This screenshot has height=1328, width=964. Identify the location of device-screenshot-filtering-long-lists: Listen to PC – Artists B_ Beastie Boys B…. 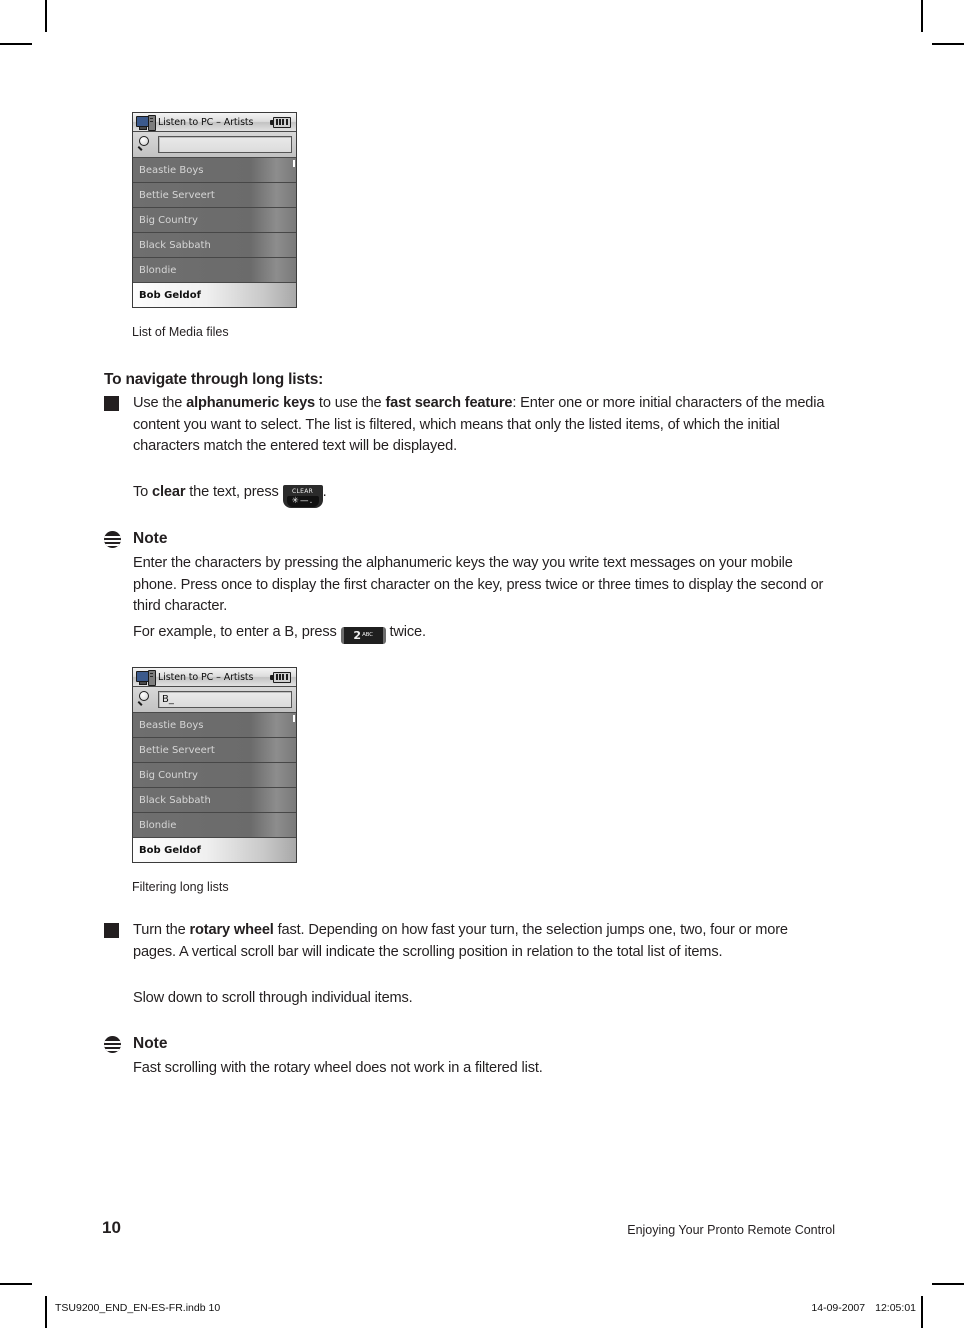
(214, 765).